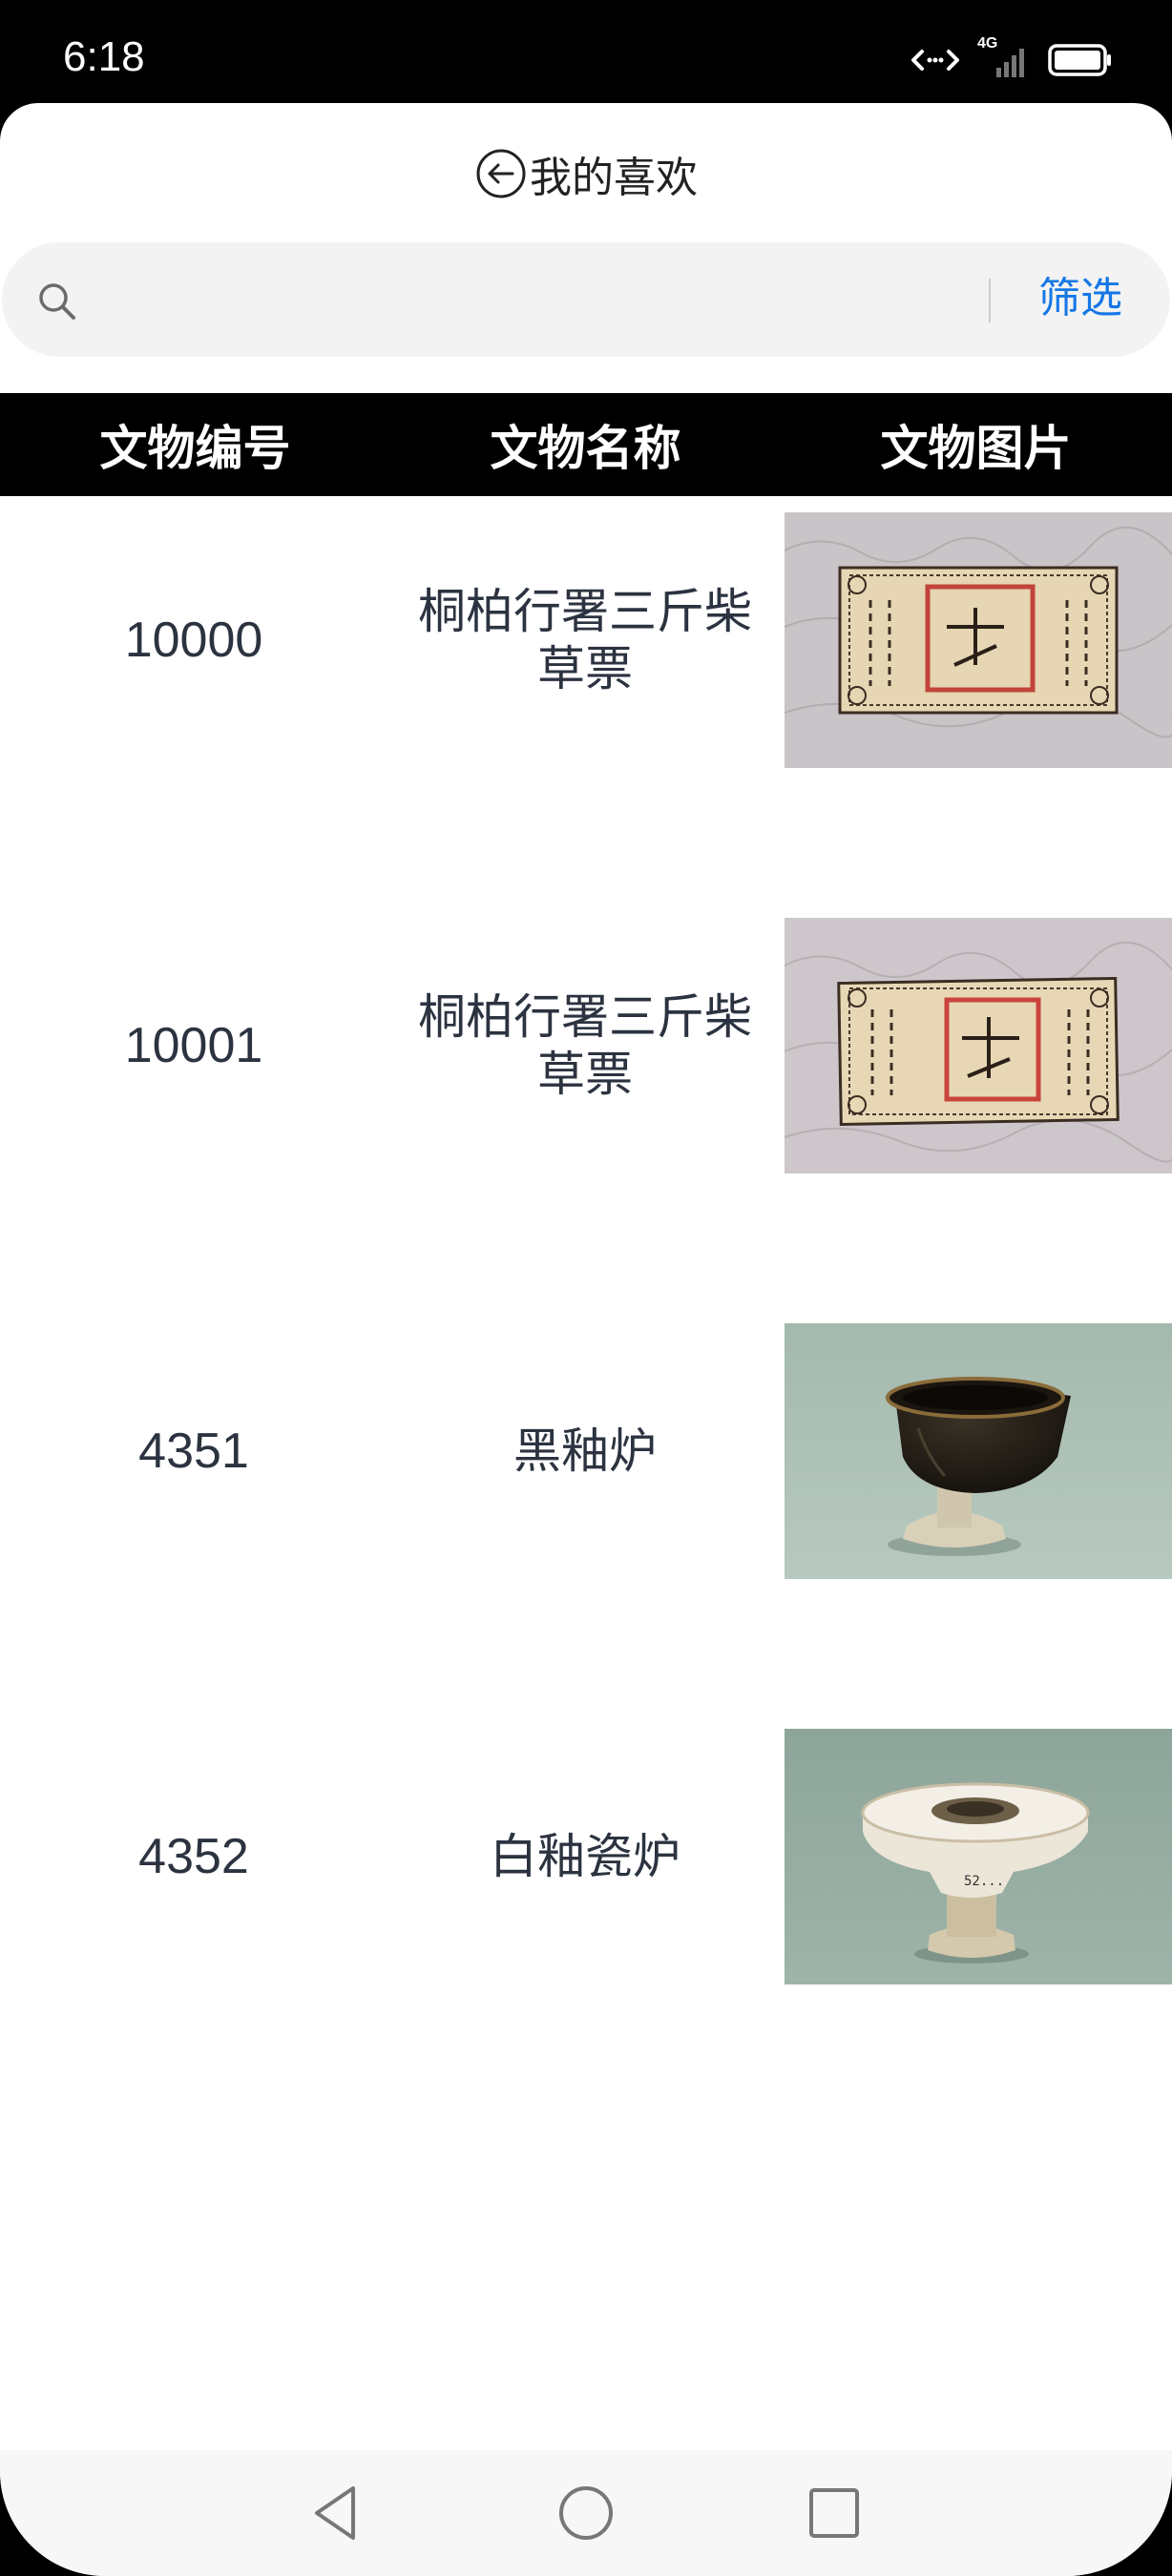  I want to click on column-header-name: 文物名称, so click(585, 448).